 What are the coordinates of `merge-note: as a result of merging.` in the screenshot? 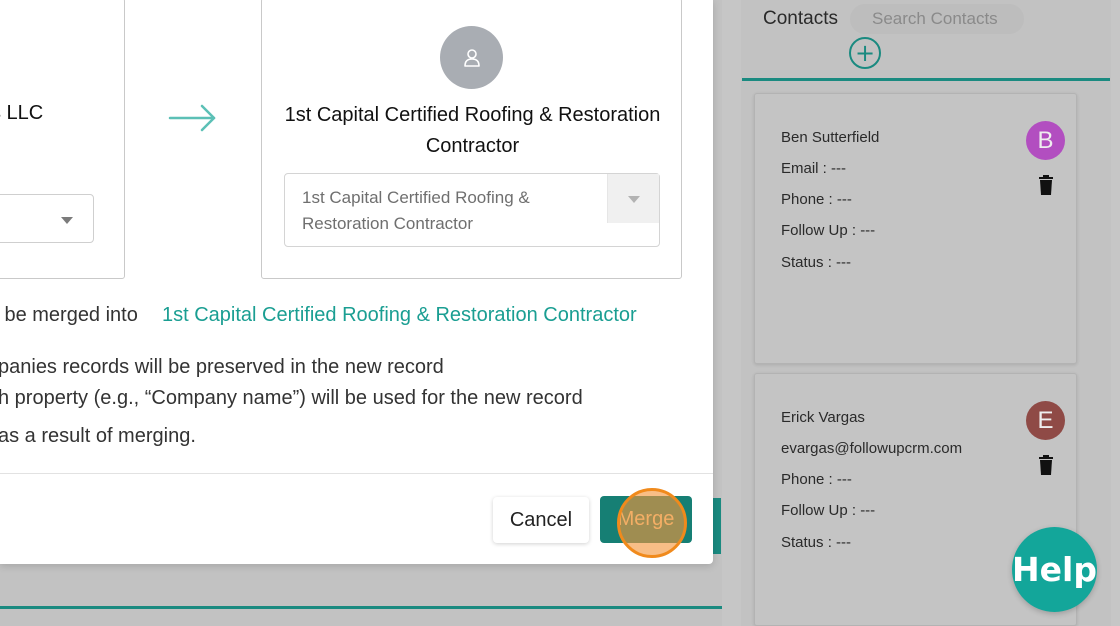 It's located at (98, 436).